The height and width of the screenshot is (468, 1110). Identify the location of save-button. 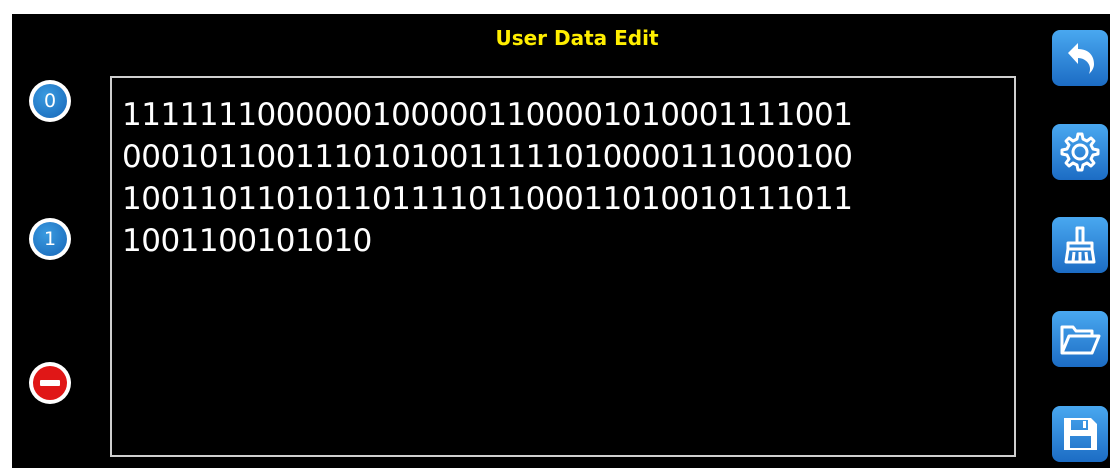
(1080, 434).